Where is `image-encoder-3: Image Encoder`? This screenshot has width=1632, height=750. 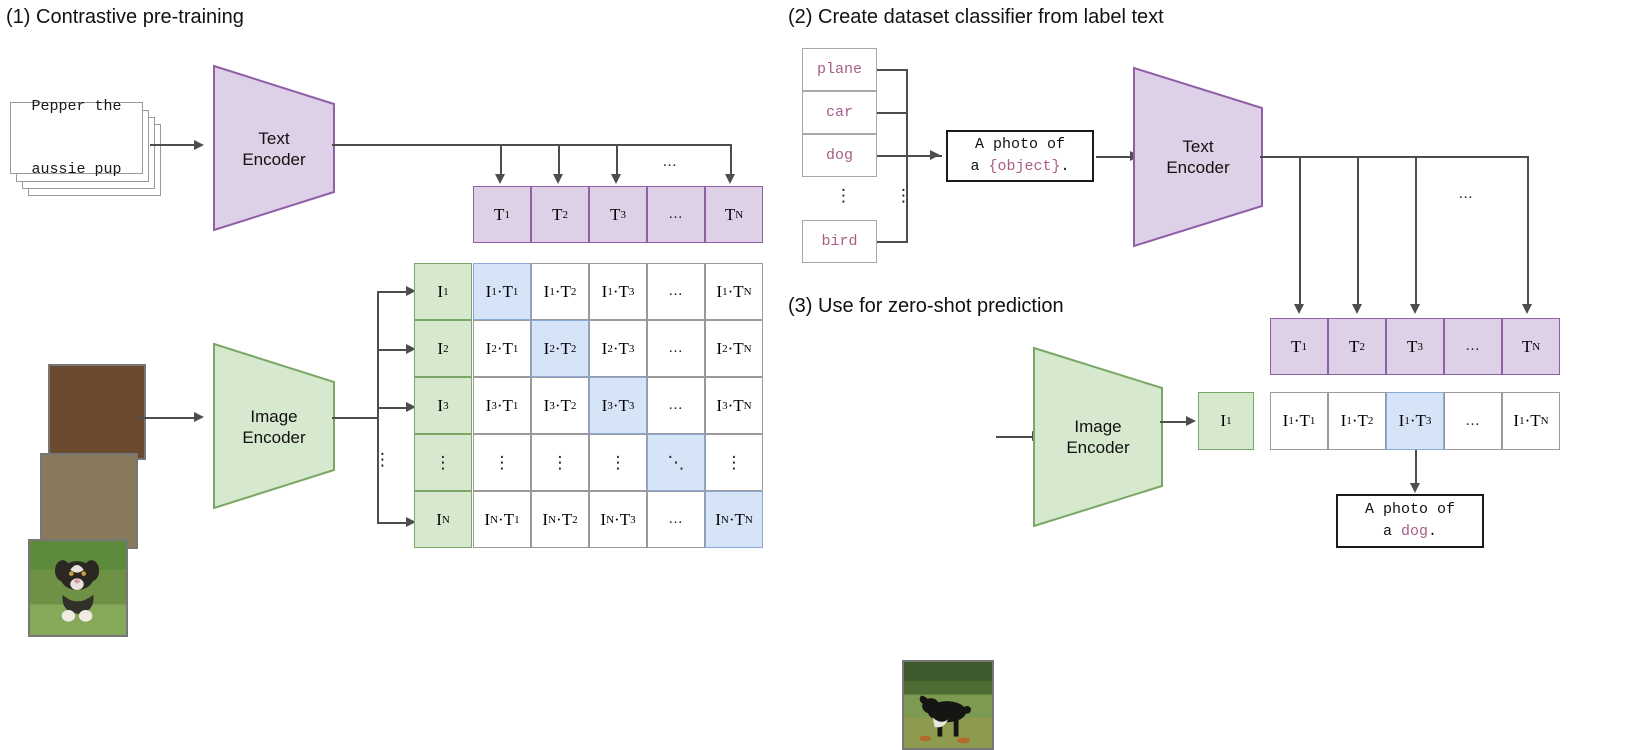 image-encoder-3: Image Encoder is located at coordinates (1098, 437).